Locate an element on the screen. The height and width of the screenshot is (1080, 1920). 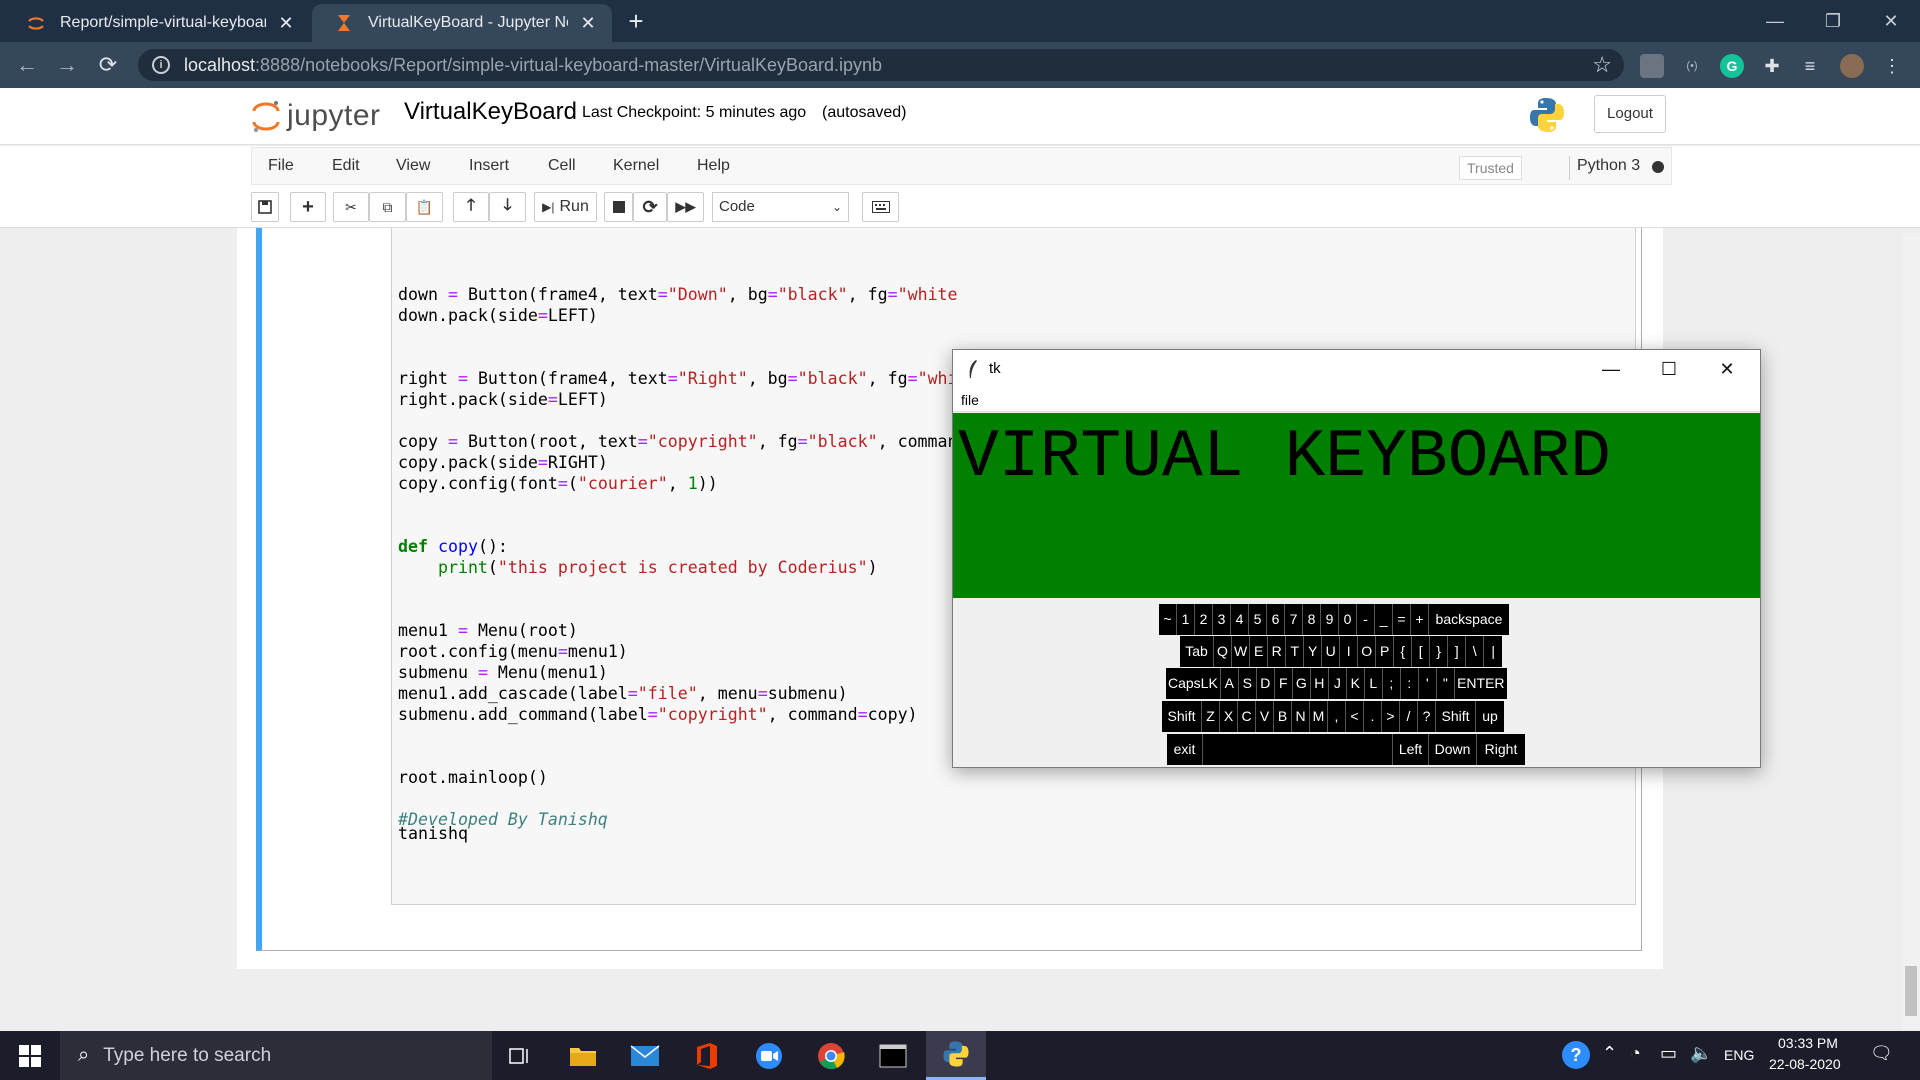
paste-icon: 📋 is located at coordinates (424, 207).